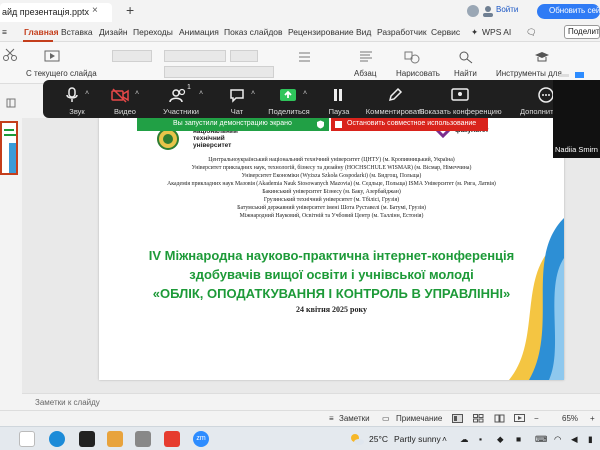  Describe the element at coordinates (95, 10) in the screenshot. I see `close-tab-icon: ×` at that location.